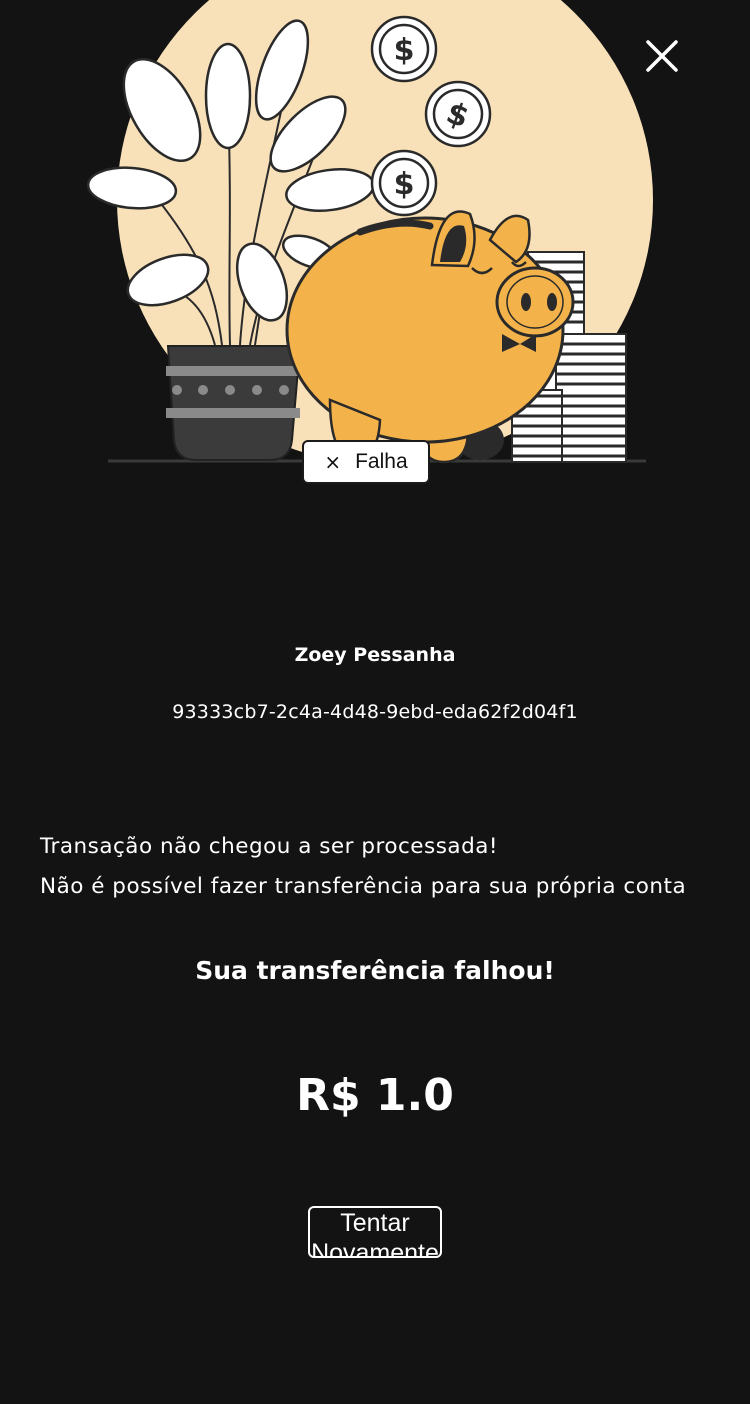 The width and height of the screenshot is (750, 1404). What do you see at coordinates (375, 1232) in the screenshot?
I see `retry-button: Tentar Novamente` at bounding box center [375, 1232].